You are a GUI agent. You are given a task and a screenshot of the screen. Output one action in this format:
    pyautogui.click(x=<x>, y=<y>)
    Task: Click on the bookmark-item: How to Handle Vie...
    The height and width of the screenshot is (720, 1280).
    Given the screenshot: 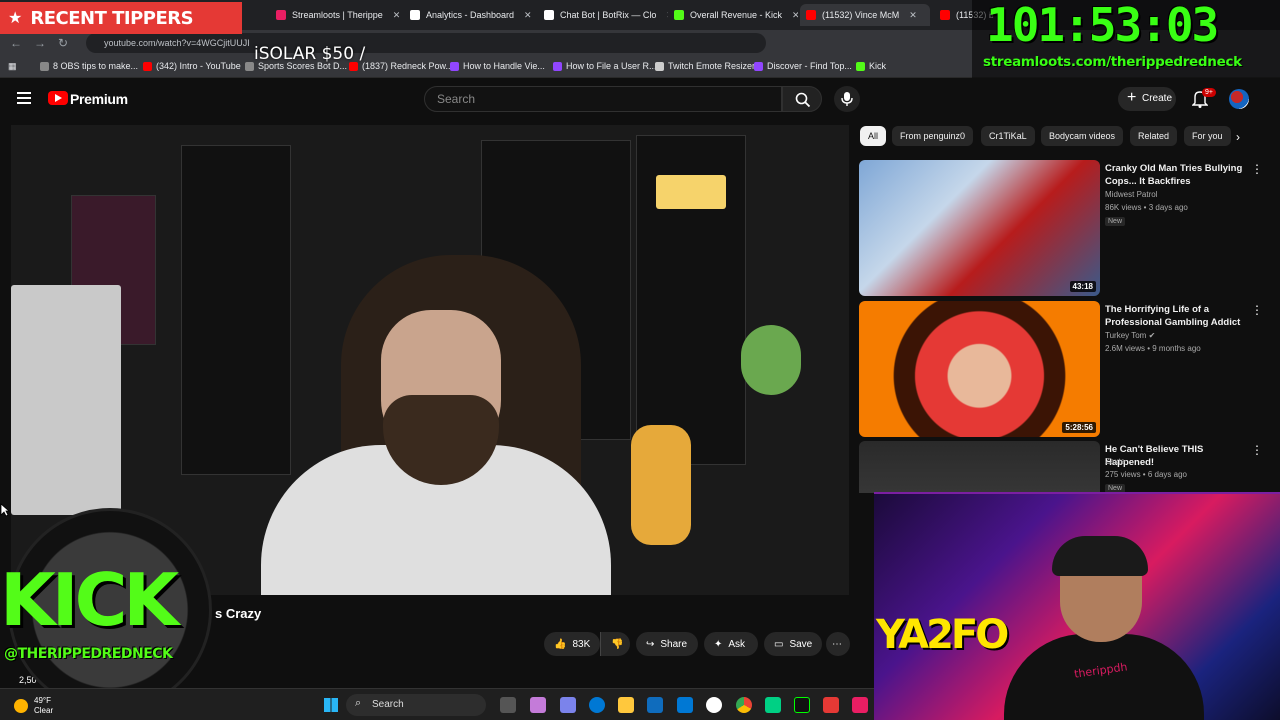 What is the action you would take?
    pyautogui.click(x=497, y=66)
    